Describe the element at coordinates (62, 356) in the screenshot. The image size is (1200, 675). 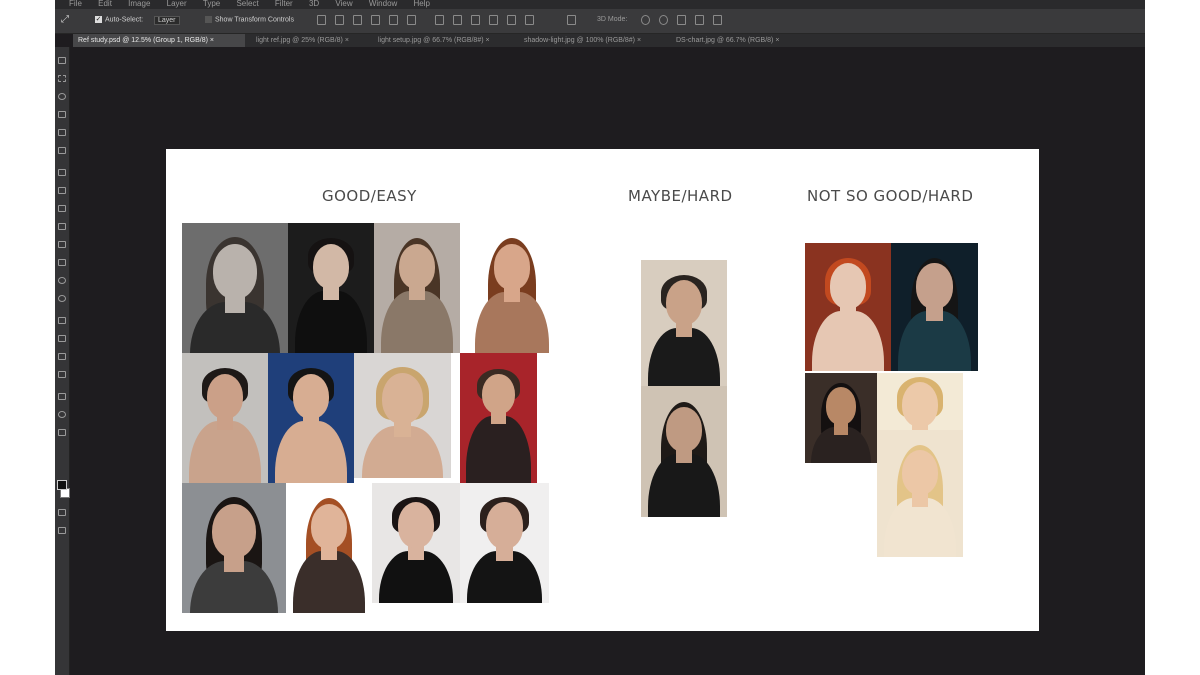
I see `path-select-tool-icon` at that location.